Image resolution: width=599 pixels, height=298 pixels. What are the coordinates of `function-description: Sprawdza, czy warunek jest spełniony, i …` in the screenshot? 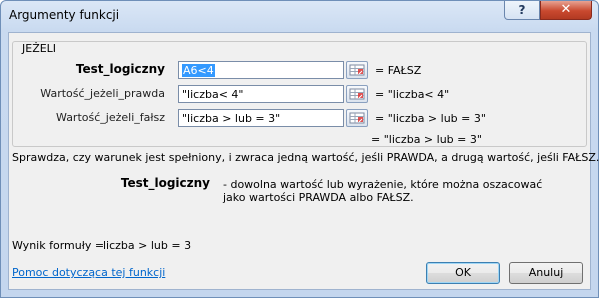 It's located at (305, 157).